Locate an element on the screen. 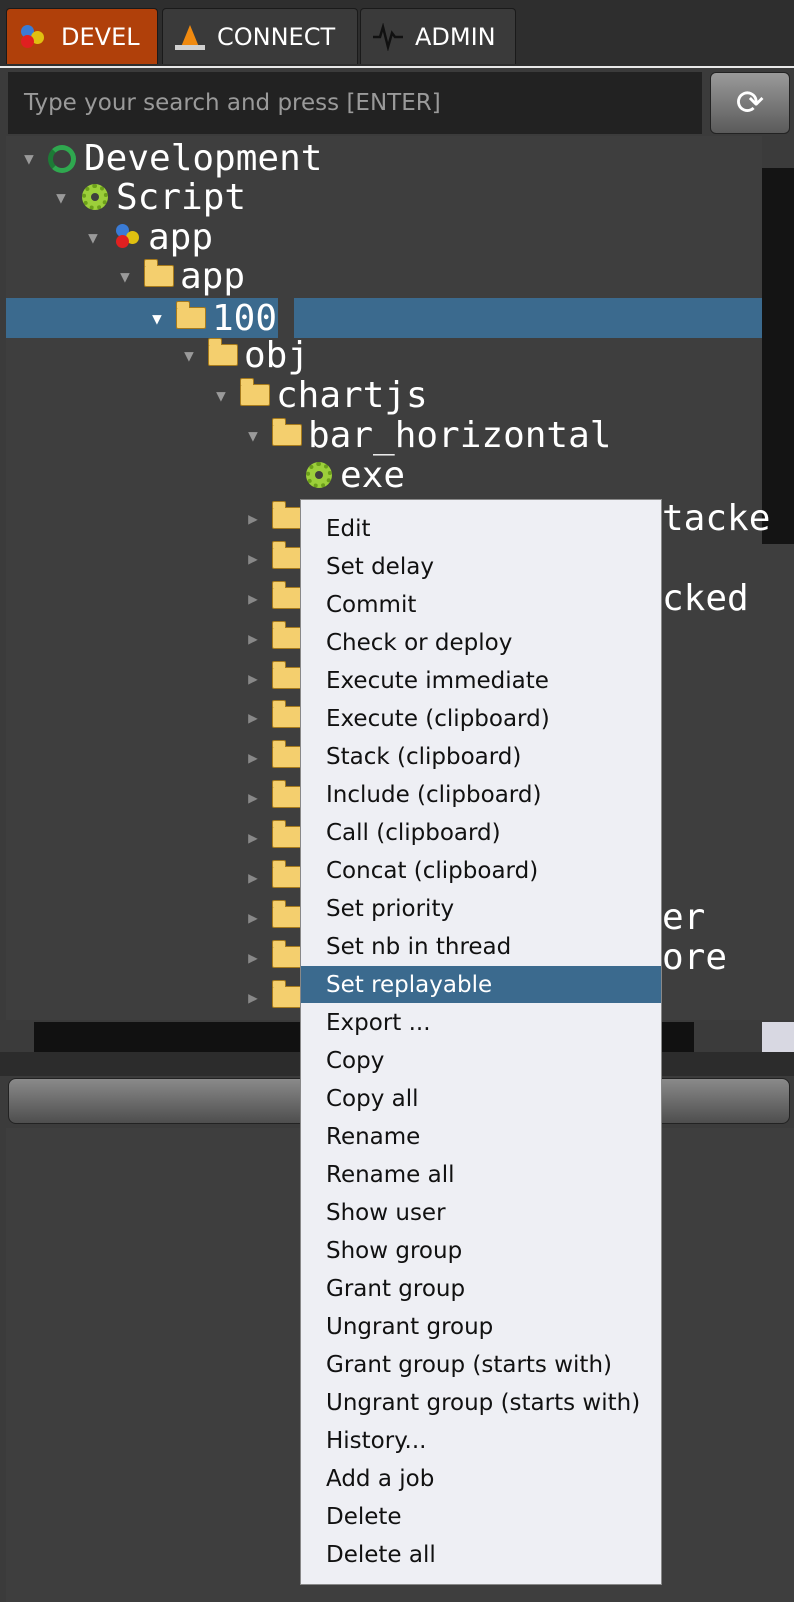 The width and height of the screenshot is (794, 1602). tree-node-development: ▼ Development is located at coordinates (170, 158).